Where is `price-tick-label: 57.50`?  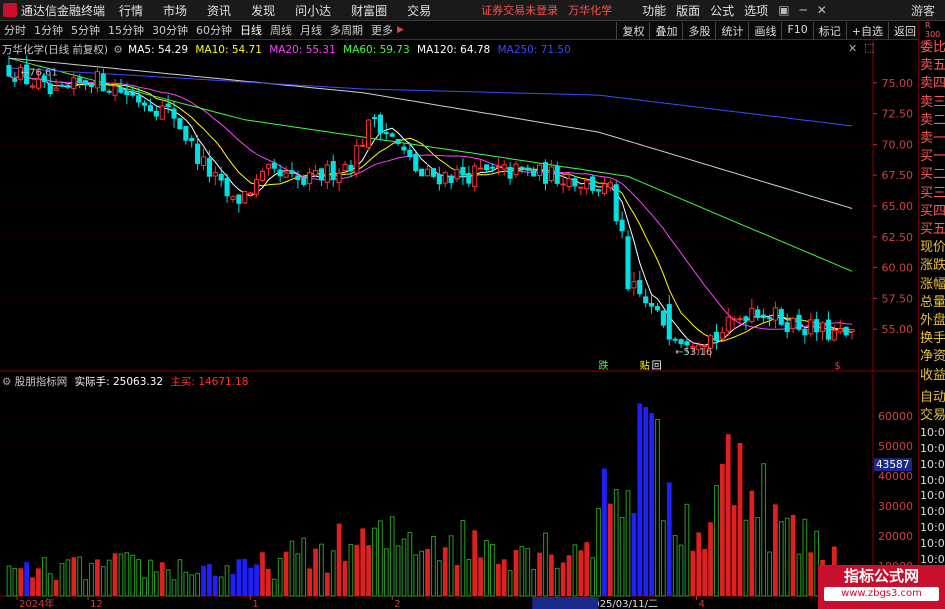 price-tick-label: 57.50 is located at coordinates (898, 298).